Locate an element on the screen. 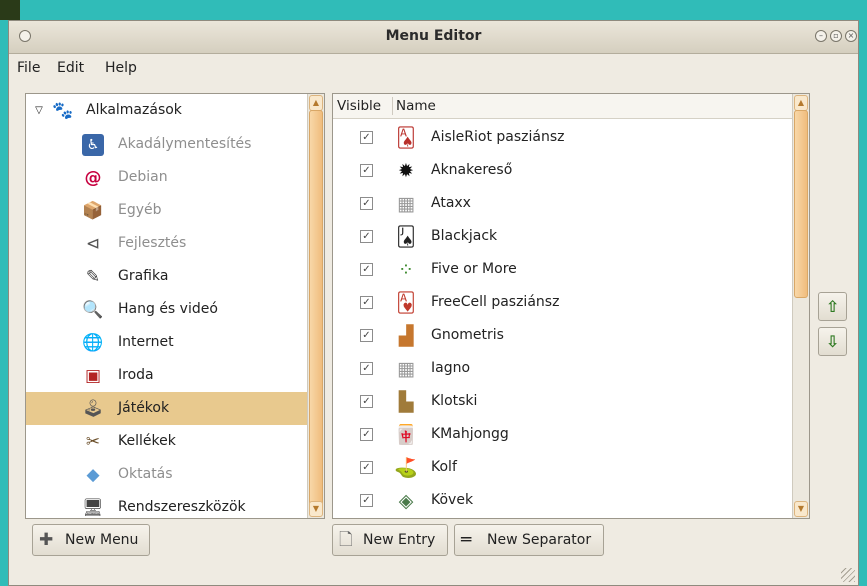  tree-item: @ Debian is located at coordinates (167, 177).